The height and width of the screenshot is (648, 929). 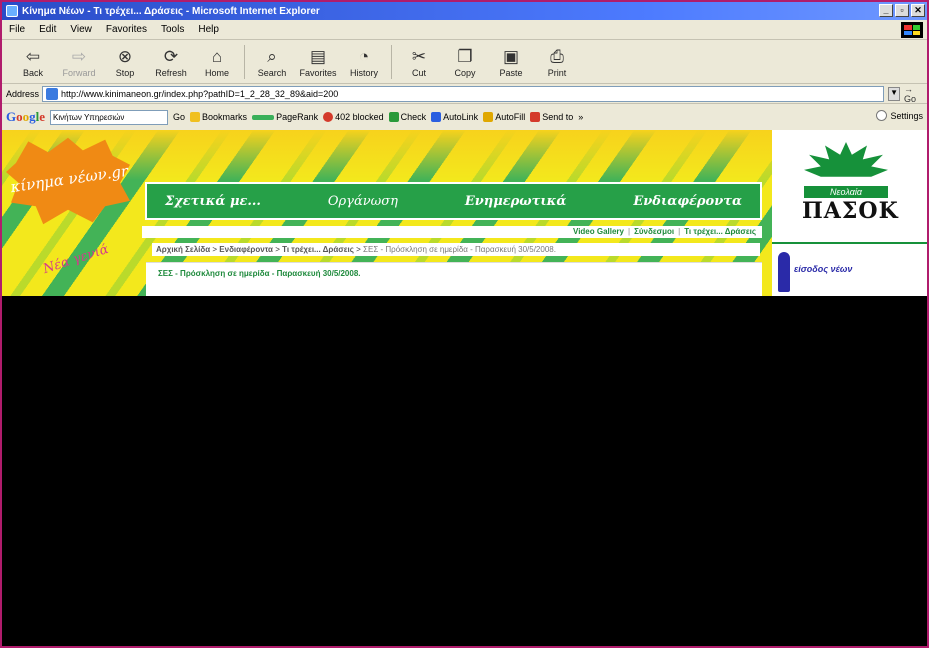 I want to click on back-button: ⇦ Back, so click(x=33, y=62).